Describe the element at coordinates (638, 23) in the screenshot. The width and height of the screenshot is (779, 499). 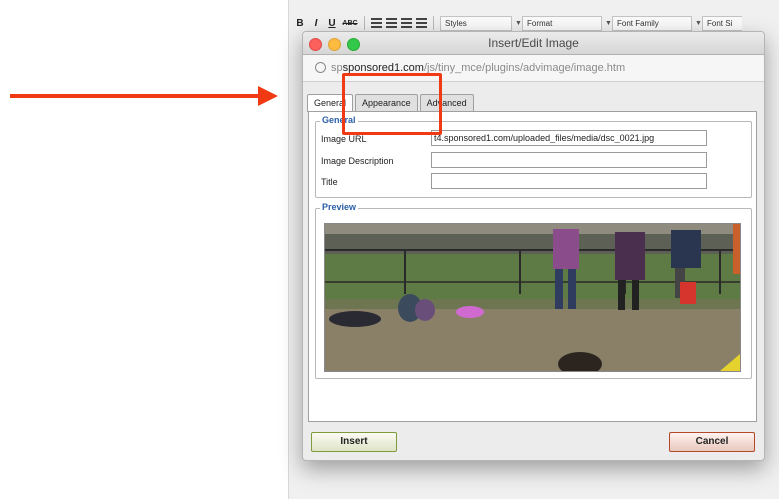
I see `font-family-select-label: Font Family` at that location.